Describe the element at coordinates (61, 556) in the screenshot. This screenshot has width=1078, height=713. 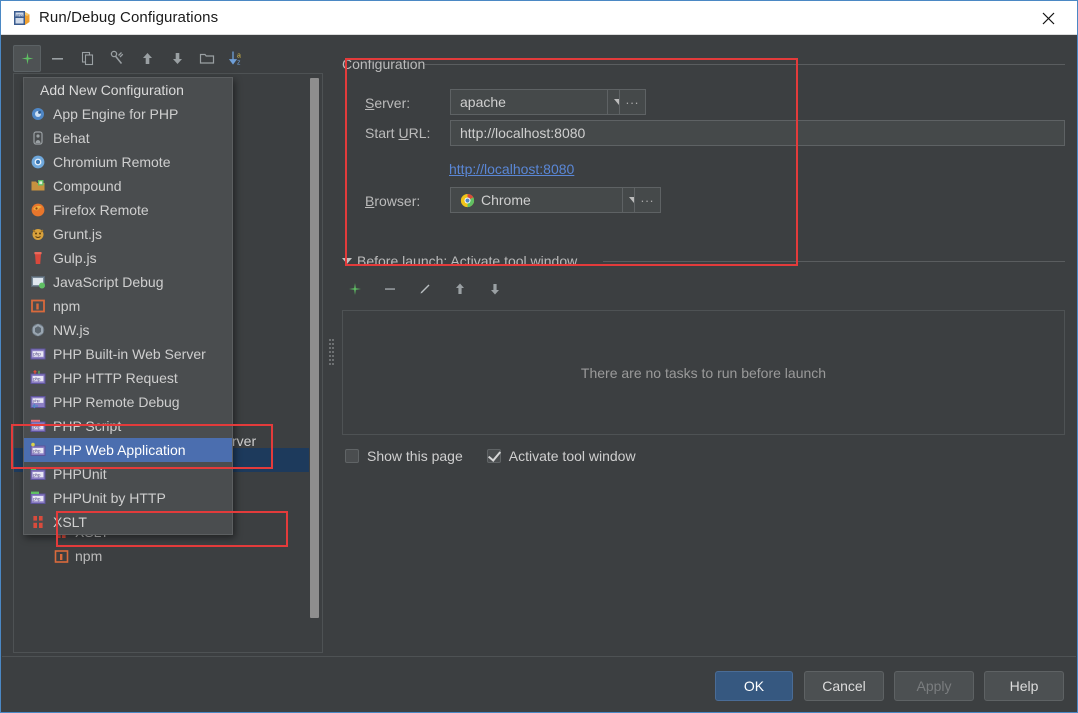
I see `npm-icon` at that location.